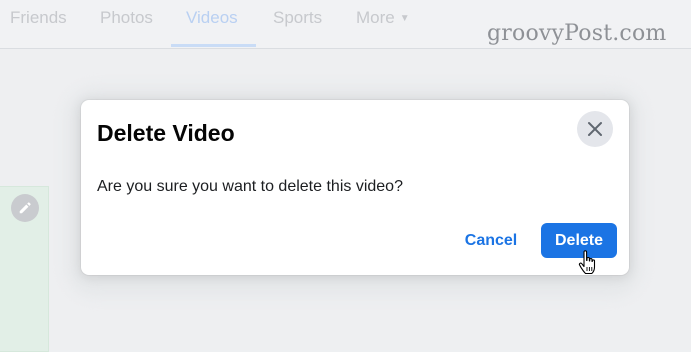  What do you see at coordinates (375, 17) in the screenshot?
I see `tab-more-label: More` at bounding box center [375, 17].